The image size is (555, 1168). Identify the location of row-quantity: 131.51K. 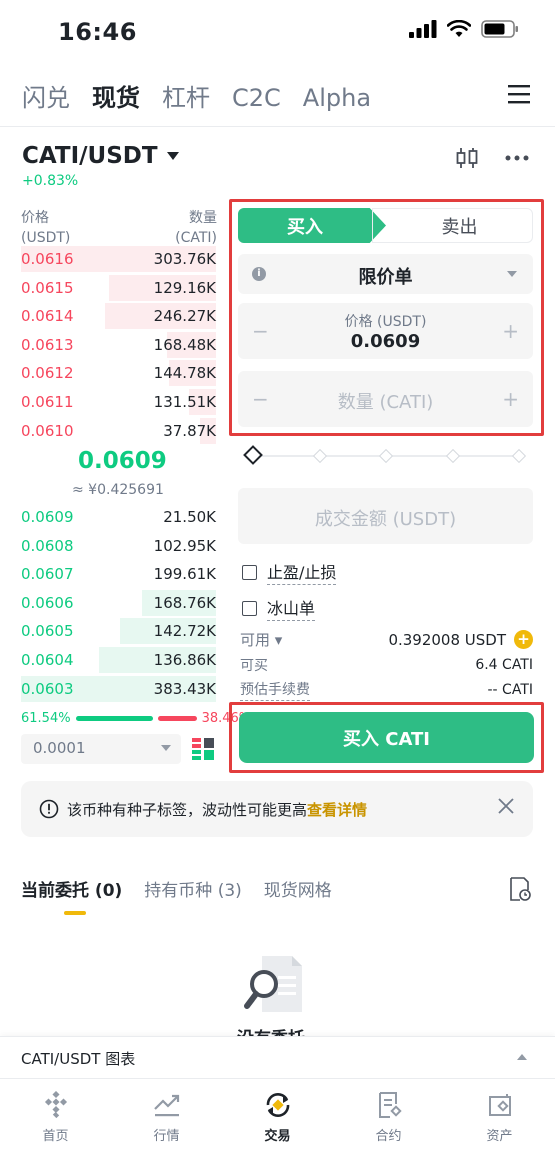
(184, 402).